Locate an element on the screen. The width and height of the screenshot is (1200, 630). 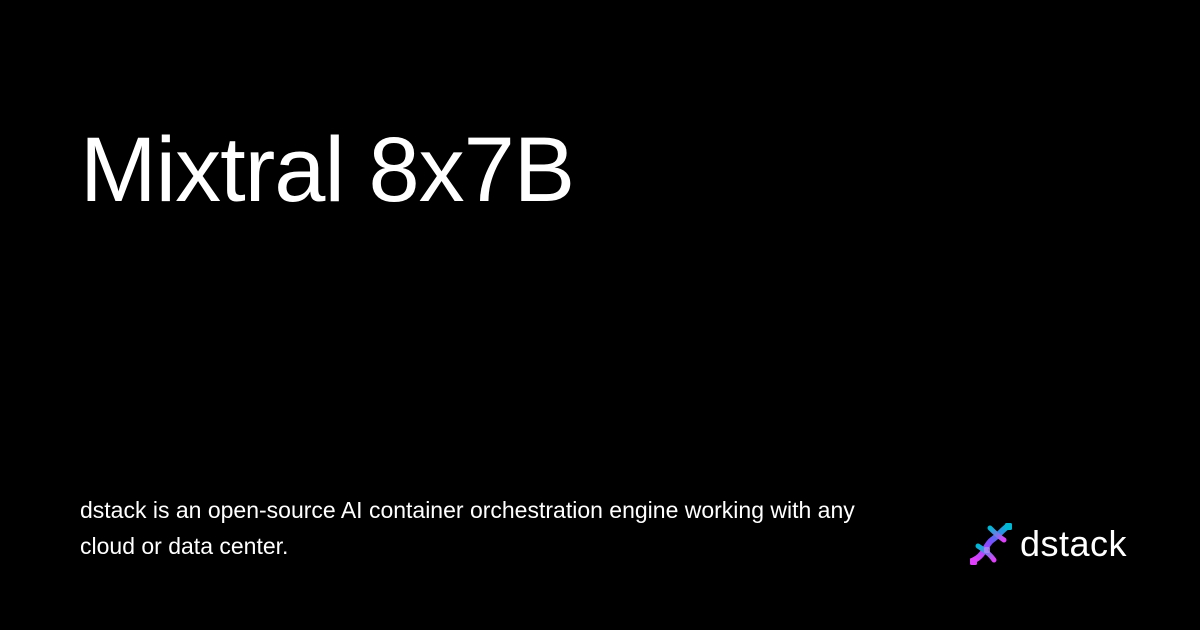
brand-logo: dstack is located at coordinates (1047, 544).